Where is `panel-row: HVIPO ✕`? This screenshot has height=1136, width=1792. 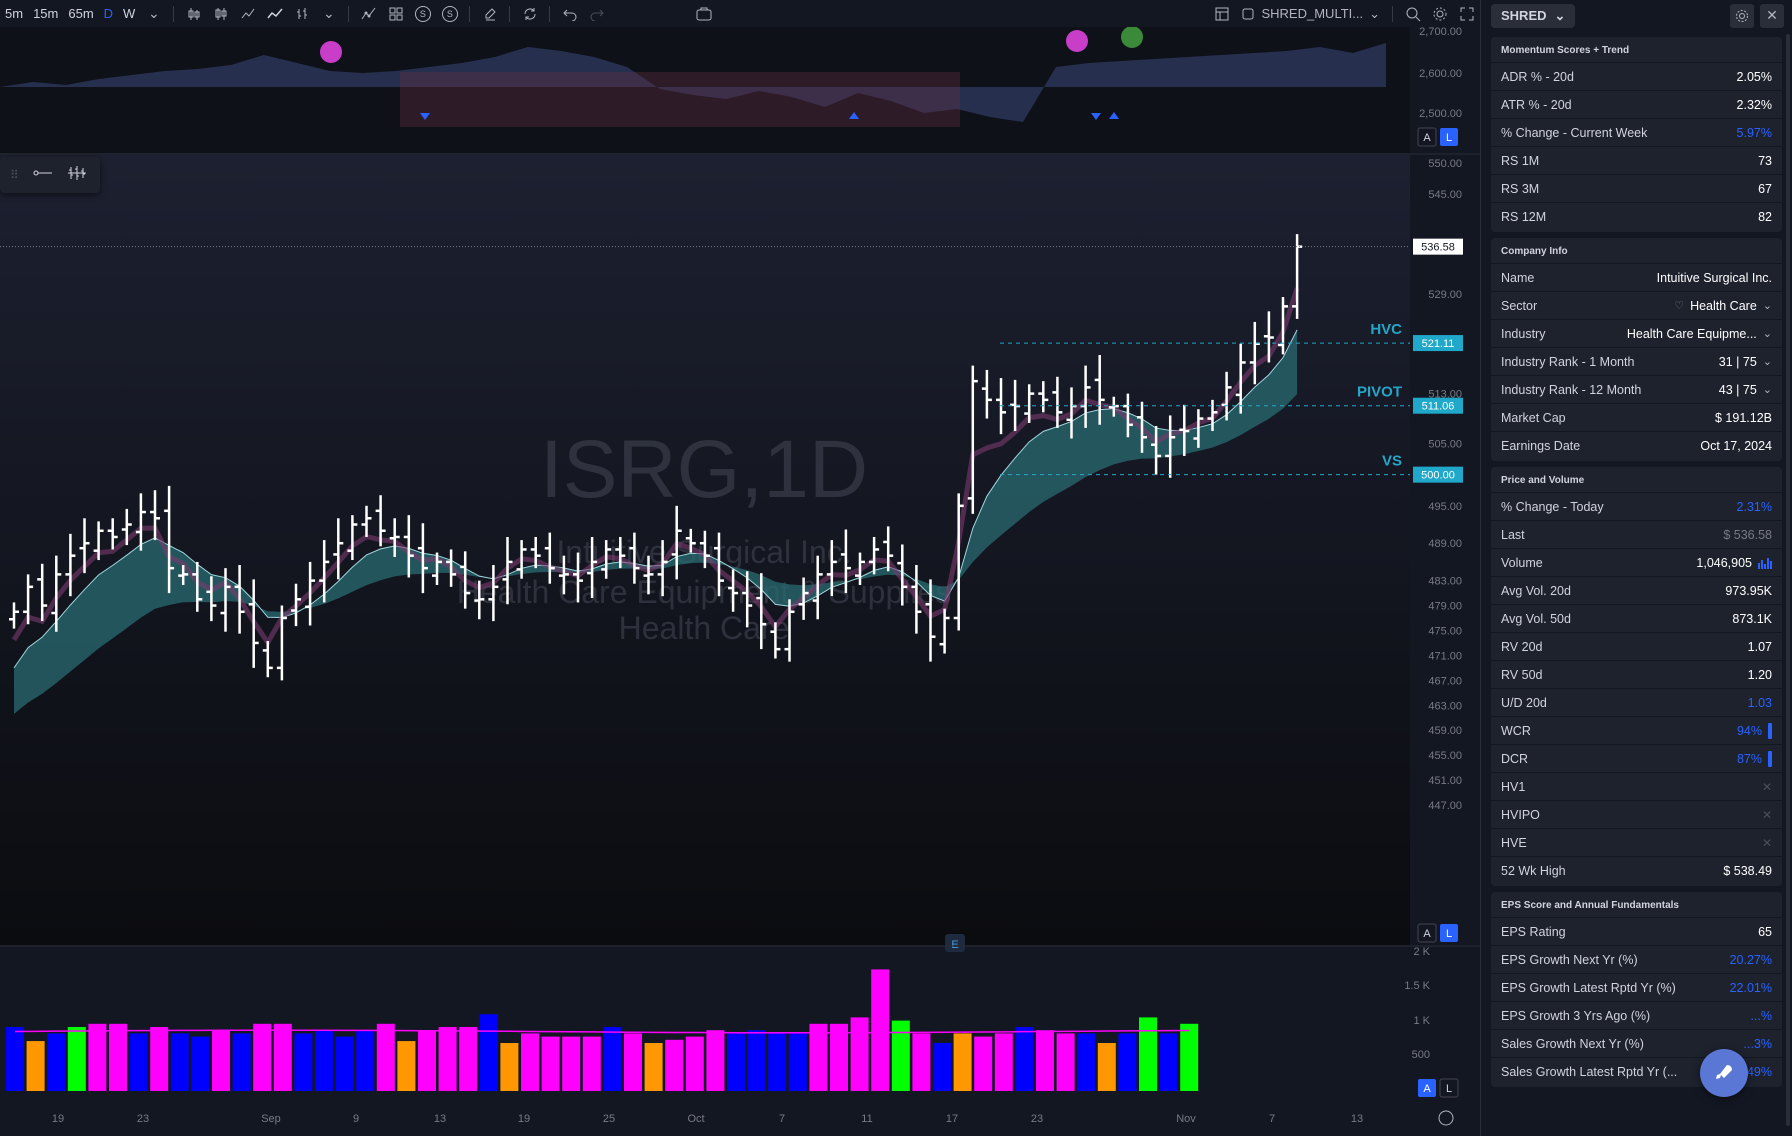
panel-row: HVIPO ✕ is located at coordinates (1636, 814).